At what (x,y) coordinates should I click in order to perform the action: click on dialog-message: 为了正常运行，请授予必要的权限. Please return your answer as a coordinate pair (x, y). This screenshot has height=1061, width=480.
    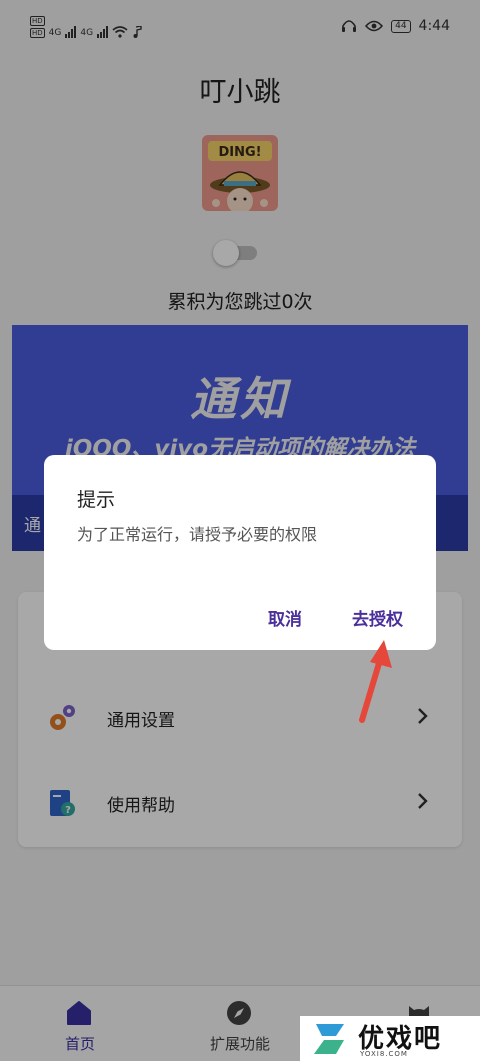
    Looking at the image, I should click on (197, 534).